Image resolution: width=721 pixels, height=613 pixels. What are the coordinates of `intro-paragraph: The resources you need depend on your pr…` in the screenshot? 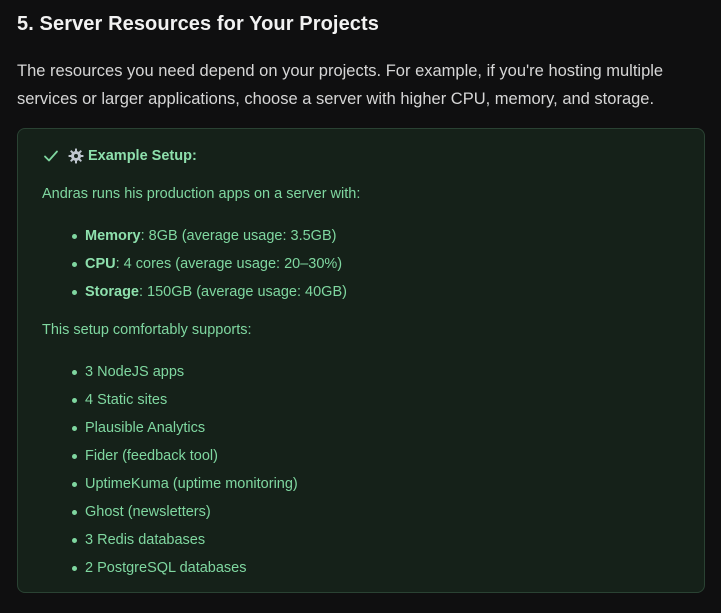 It's located at (340, 85).